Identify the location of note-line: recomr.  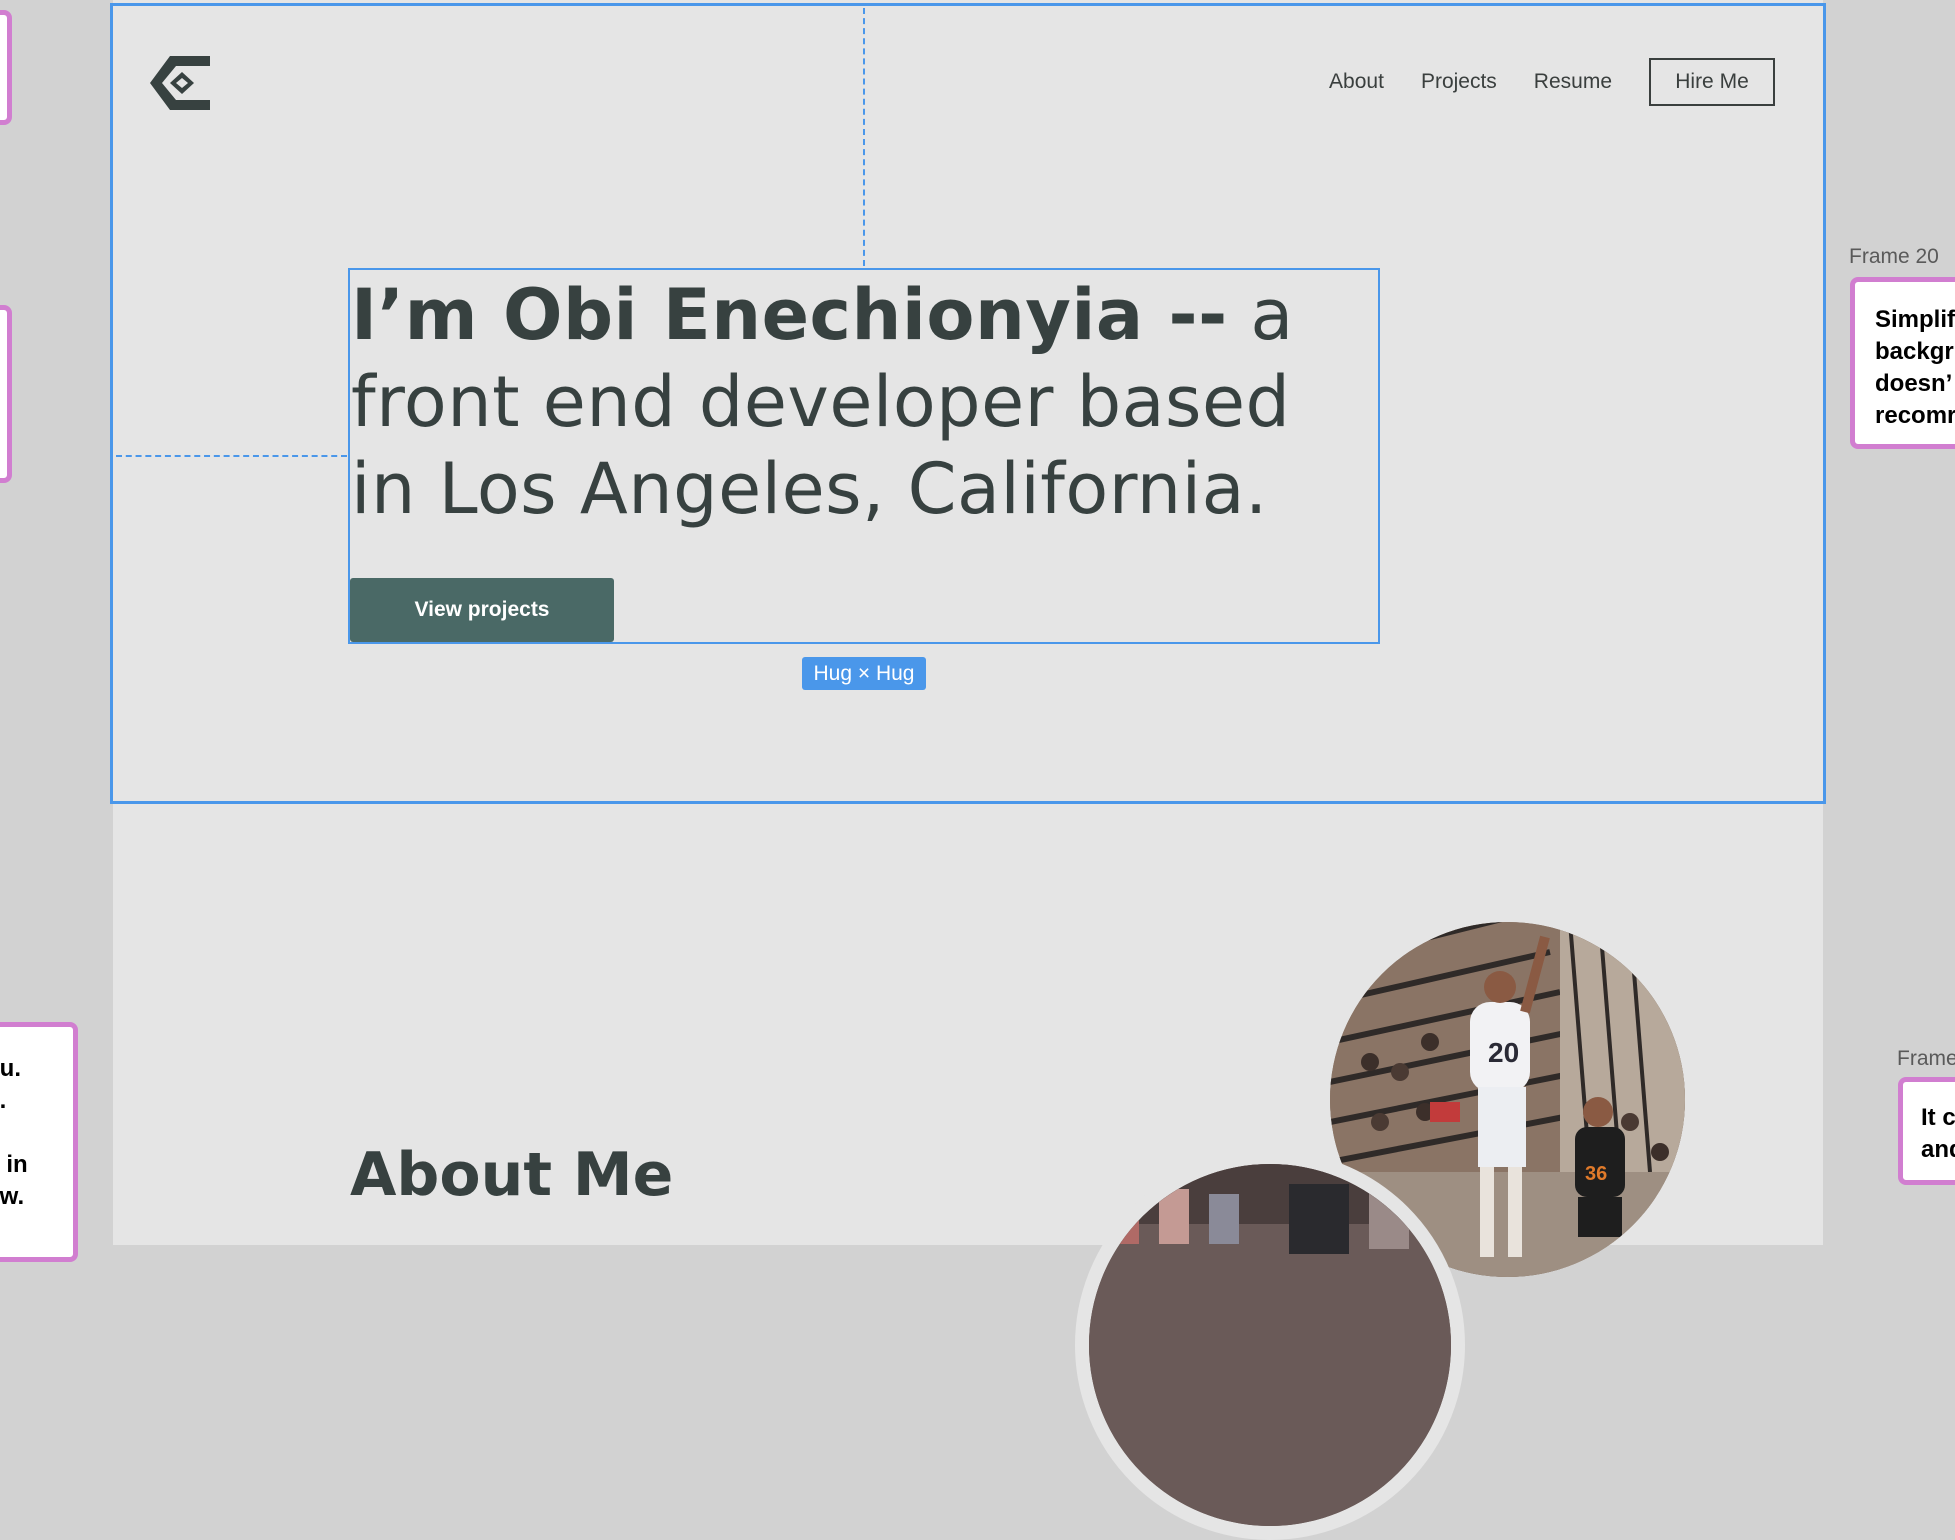
(1915, 415).